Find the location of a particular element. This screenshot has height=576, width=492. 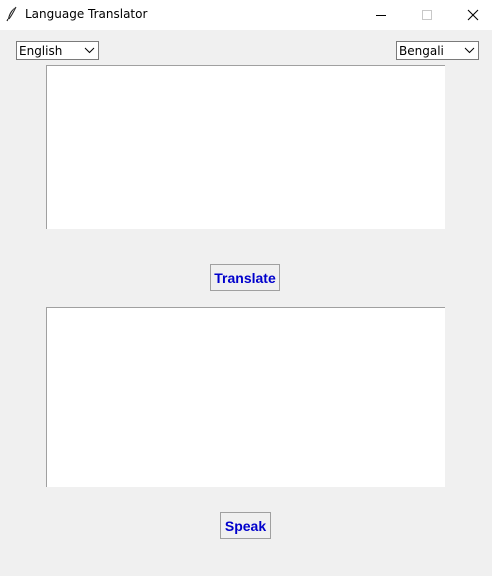

minimize-icon is located at coordinates (380, 15).